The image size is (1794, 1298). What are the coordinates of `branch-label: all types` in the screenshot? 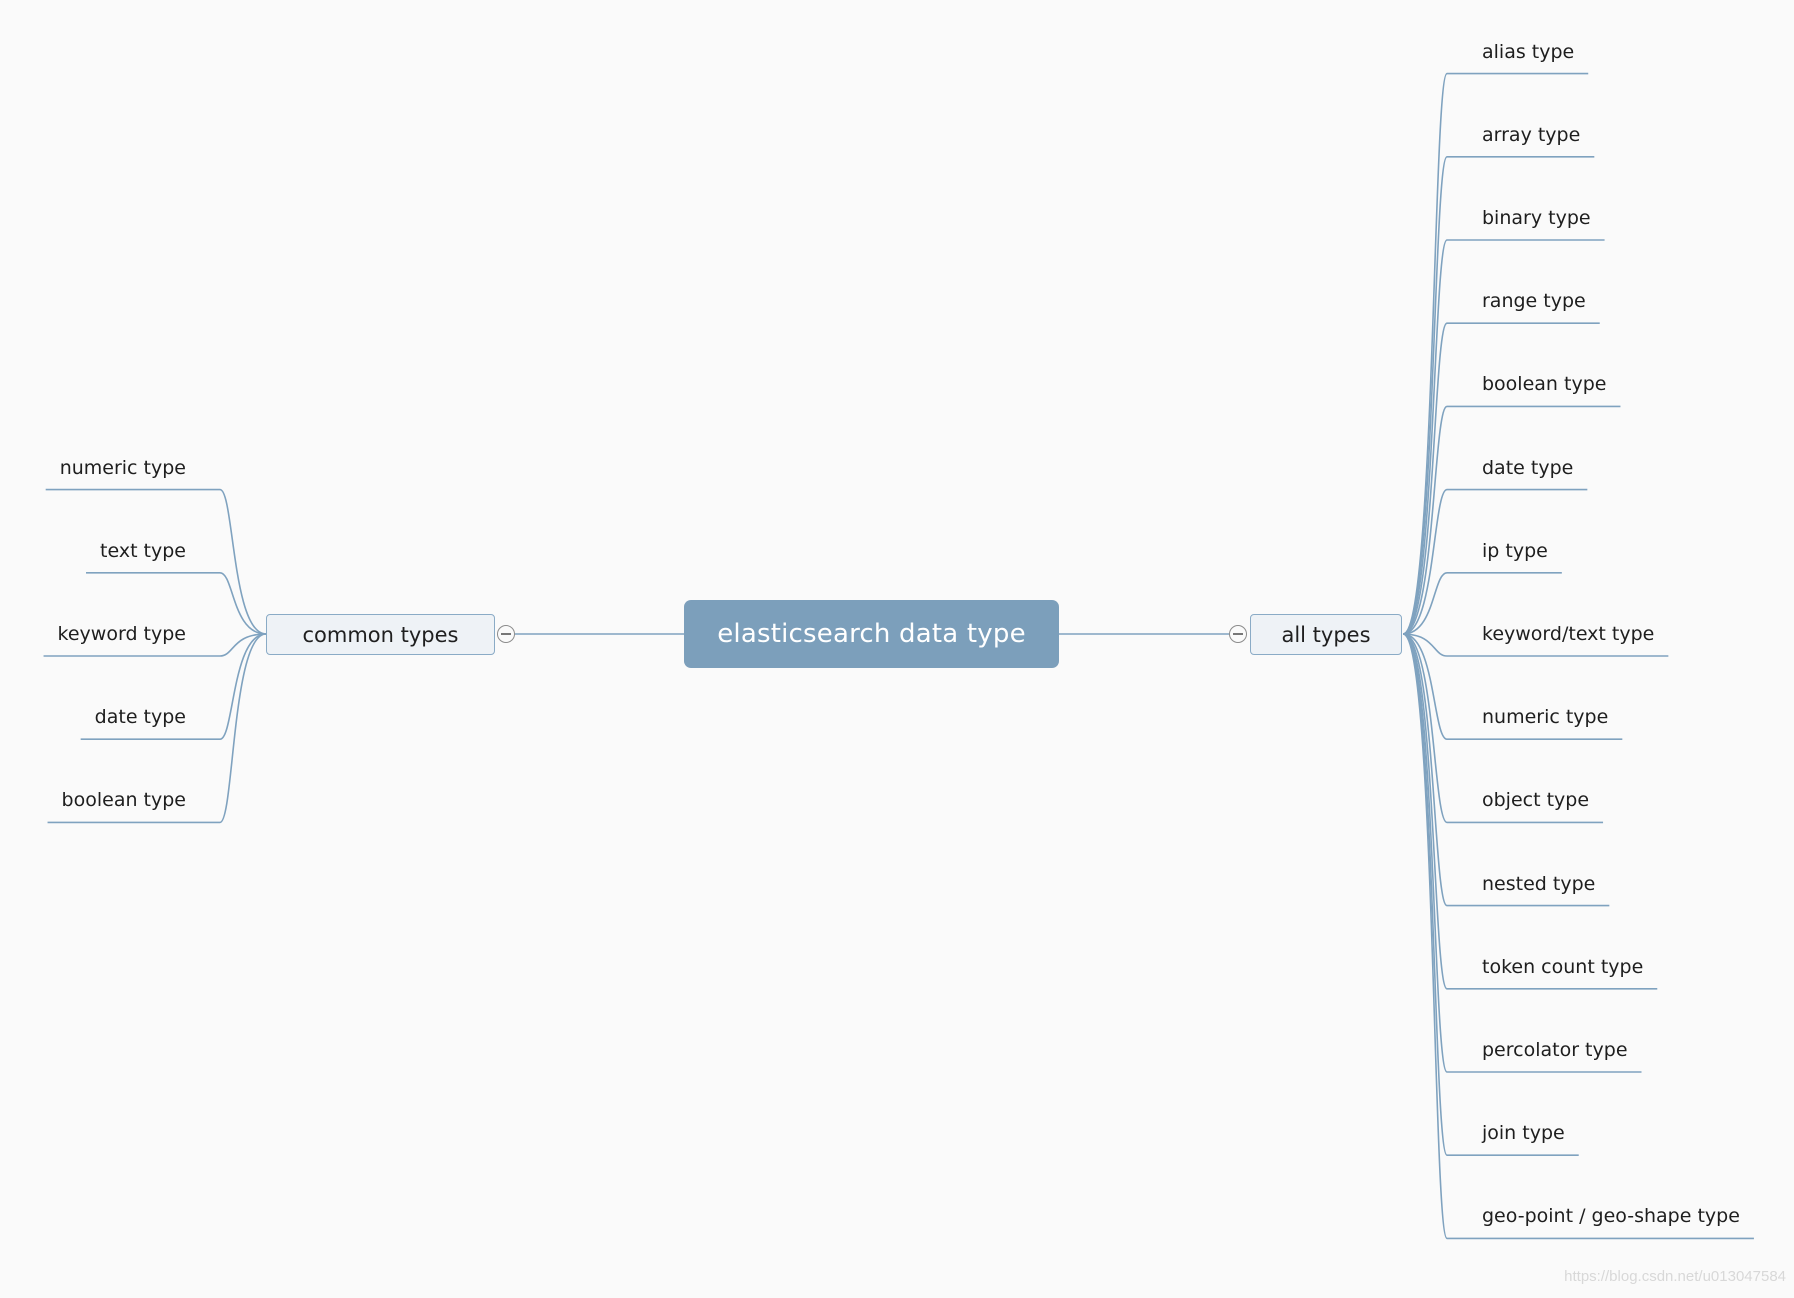 It's located at (1326, 634).